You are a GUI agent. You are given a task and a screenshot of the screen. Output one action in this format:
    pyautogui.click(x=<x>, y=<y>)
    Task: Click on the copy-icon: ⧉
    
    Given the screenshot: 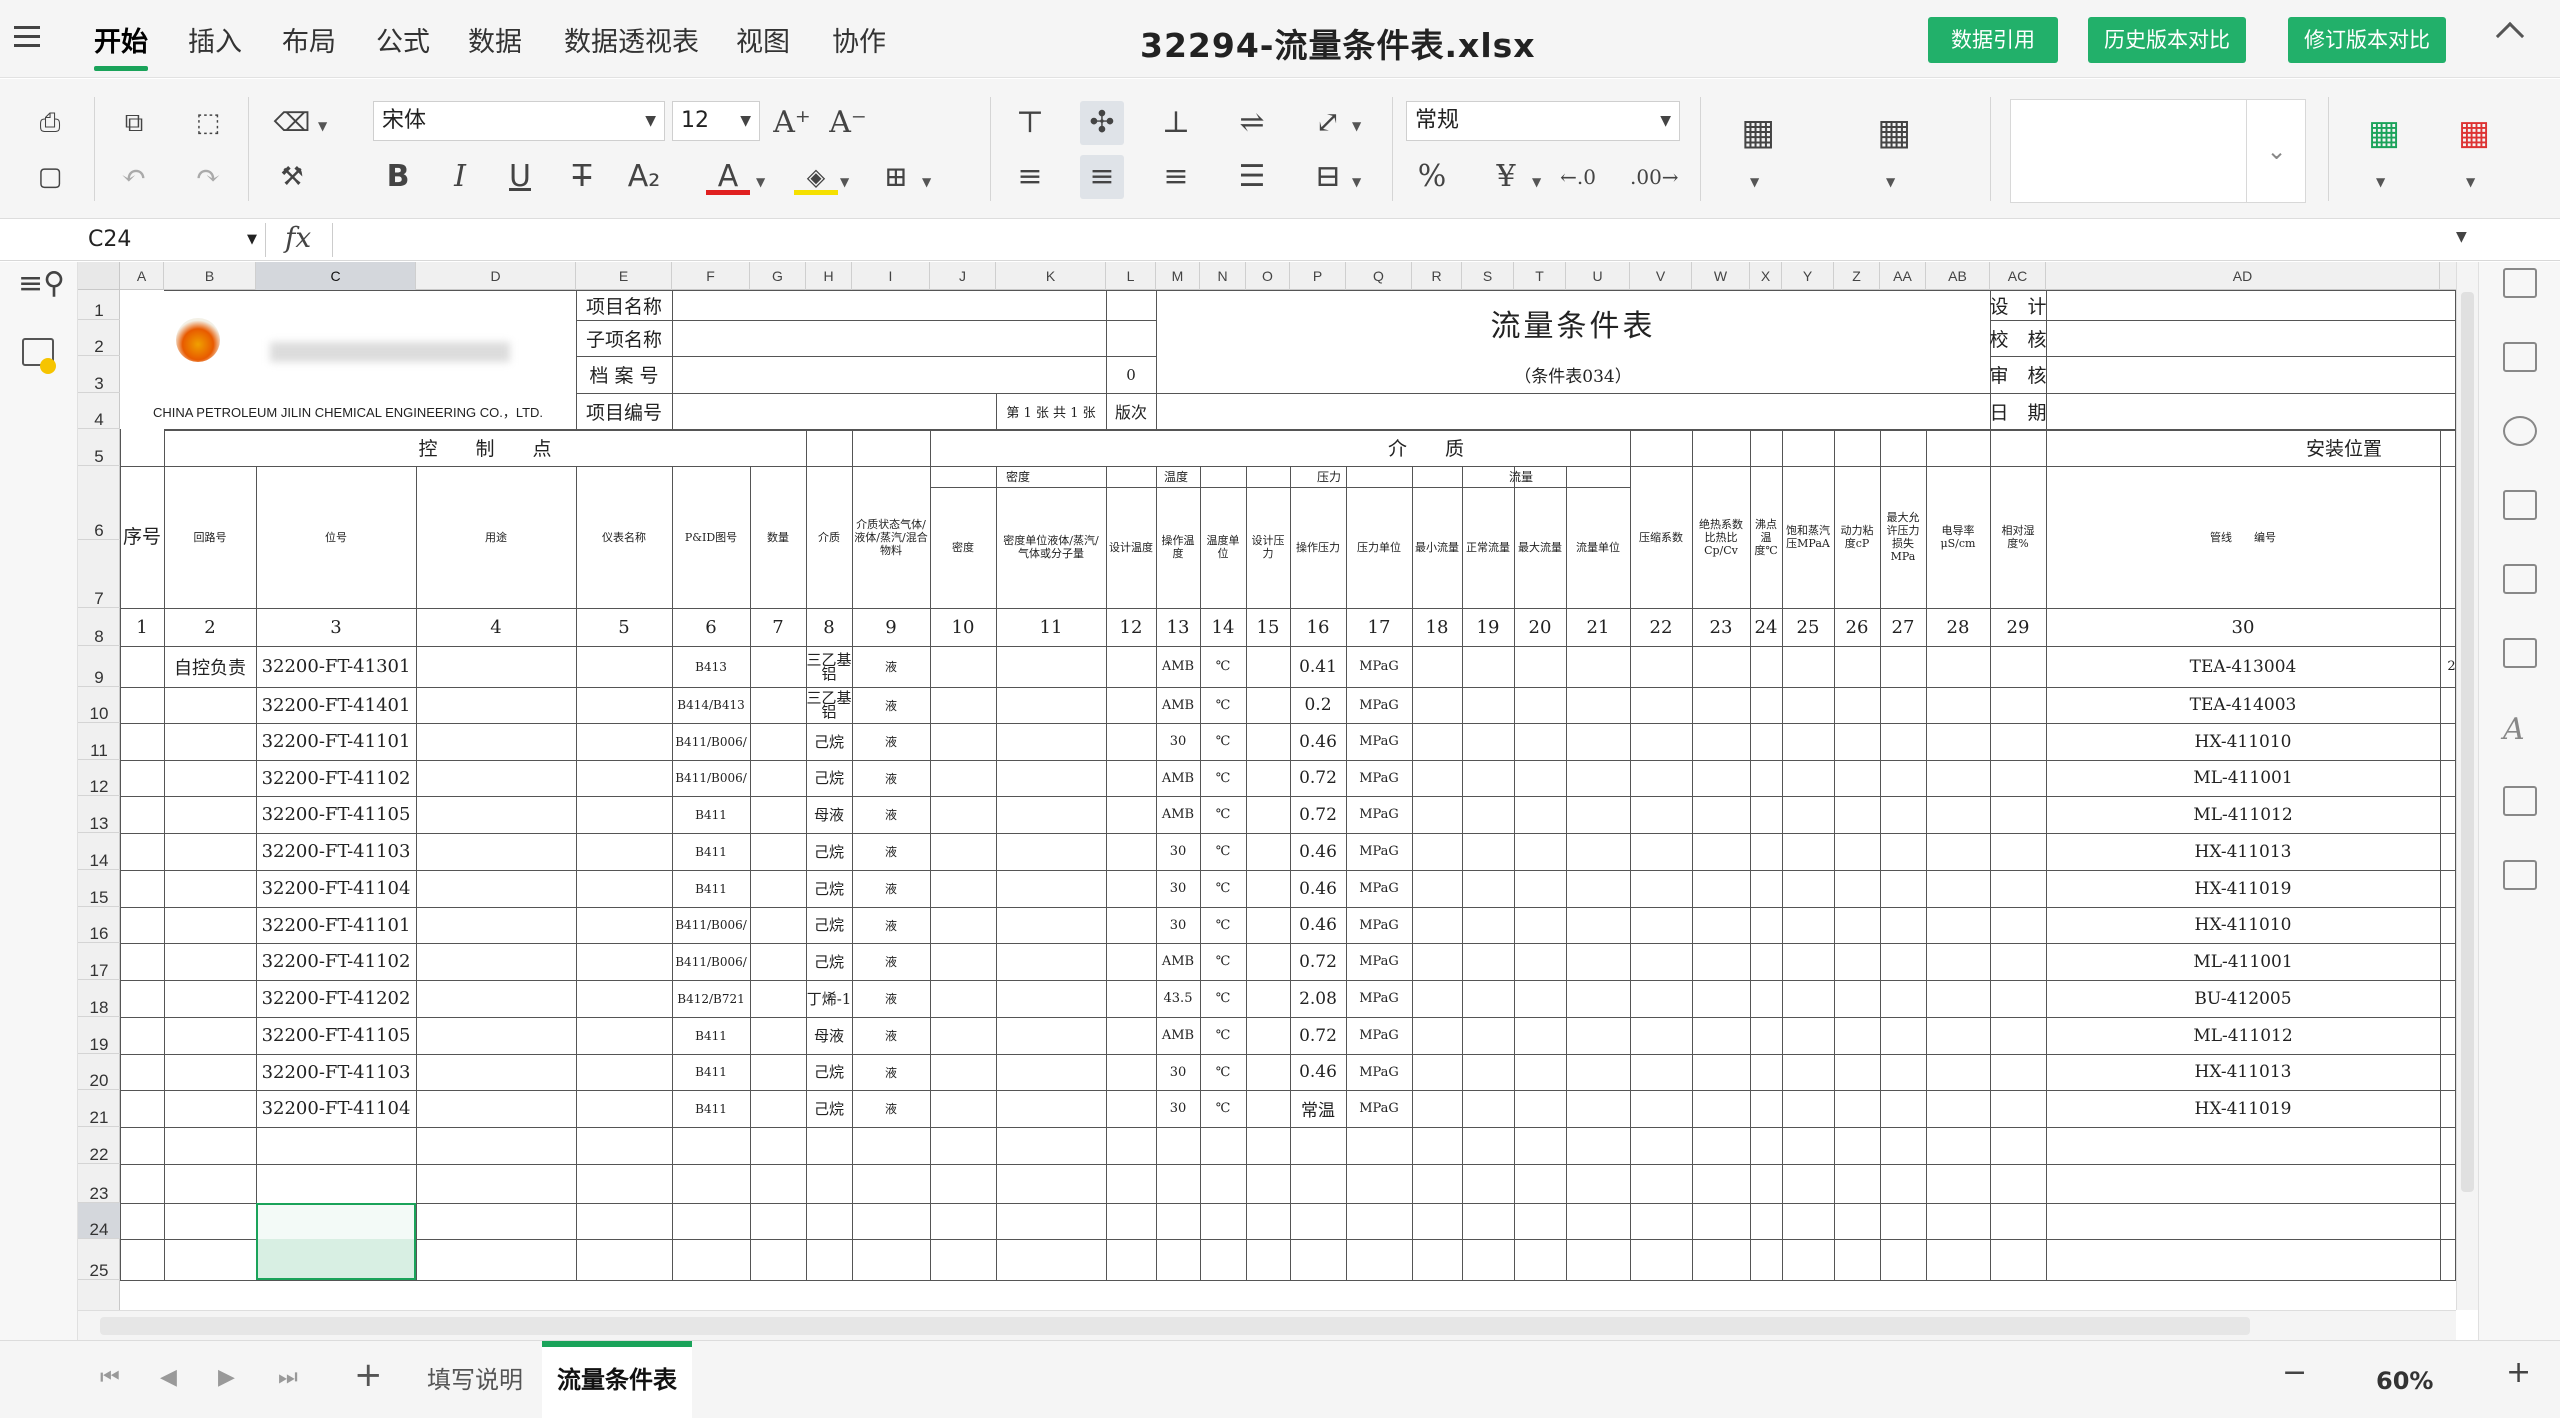 What is the action you would take?
    pyautogui.click(x=134, y=123)
    